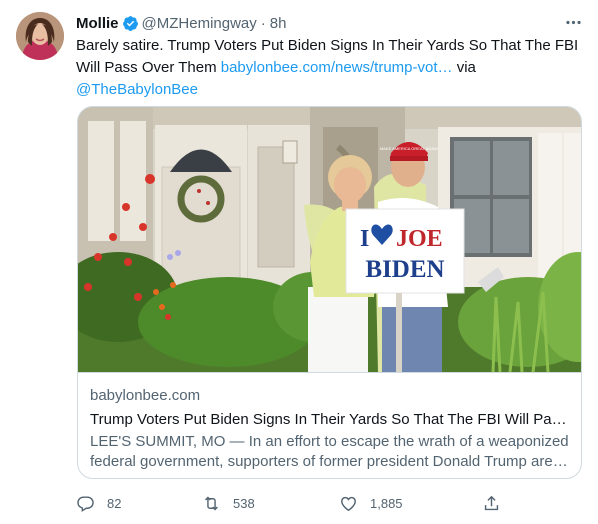 This screenshot has width=598, height=524. What do you see at coordinates (98, 503) in the screenshot?
I see `reply-button: 82` at bounding box center [98, 503].